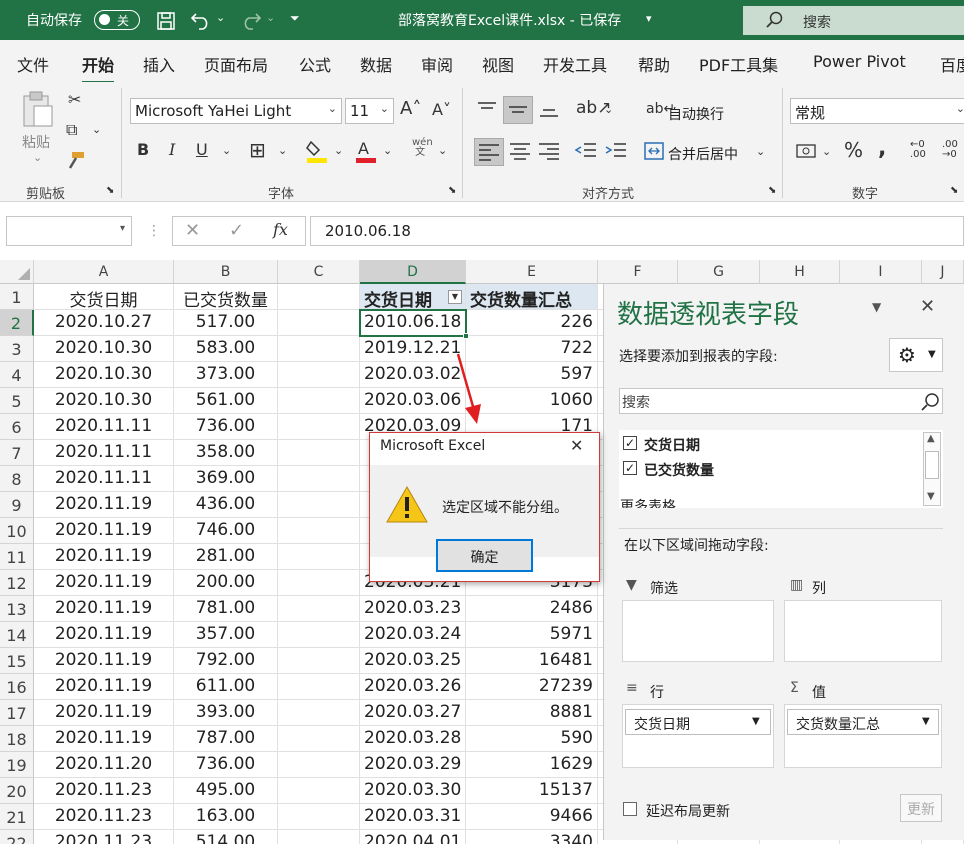  Describe the element at coordinates (853, 150) in the screenshot. I see `percent-icon: %` at that location.